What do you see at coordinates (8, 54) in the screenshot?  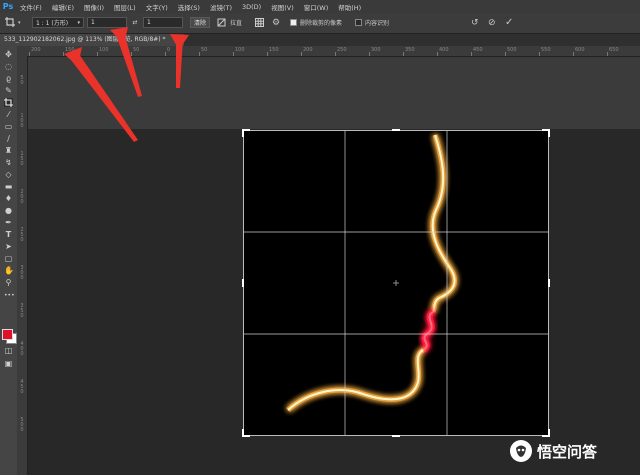 I see `move-icon: ✥` at bounding box center [8, 54].